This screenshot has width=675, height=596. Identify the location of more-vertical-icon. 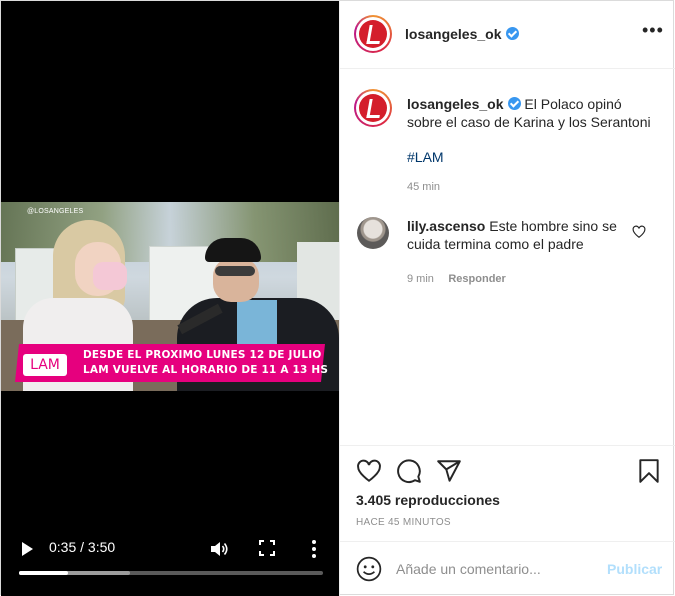
(314, 549).